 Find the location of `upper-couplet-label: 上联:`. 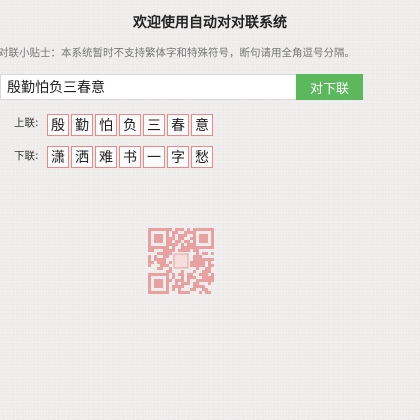

upper-couplet-label: 上联: is located at coordinates (26, 123).